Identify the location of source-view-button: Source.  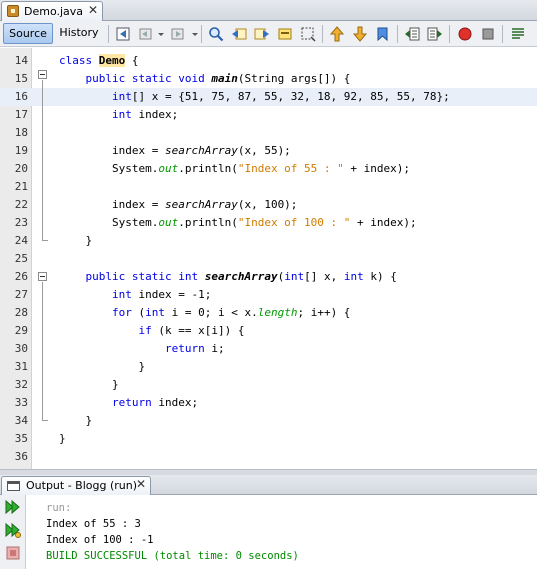
(28, 33).